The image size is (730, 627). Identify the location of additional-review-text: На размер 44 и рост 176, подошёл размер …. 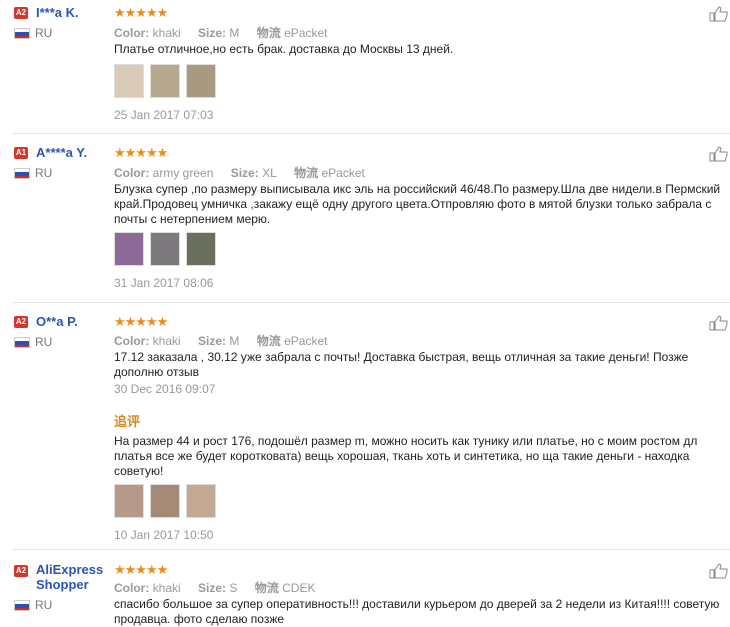
(406, 456).